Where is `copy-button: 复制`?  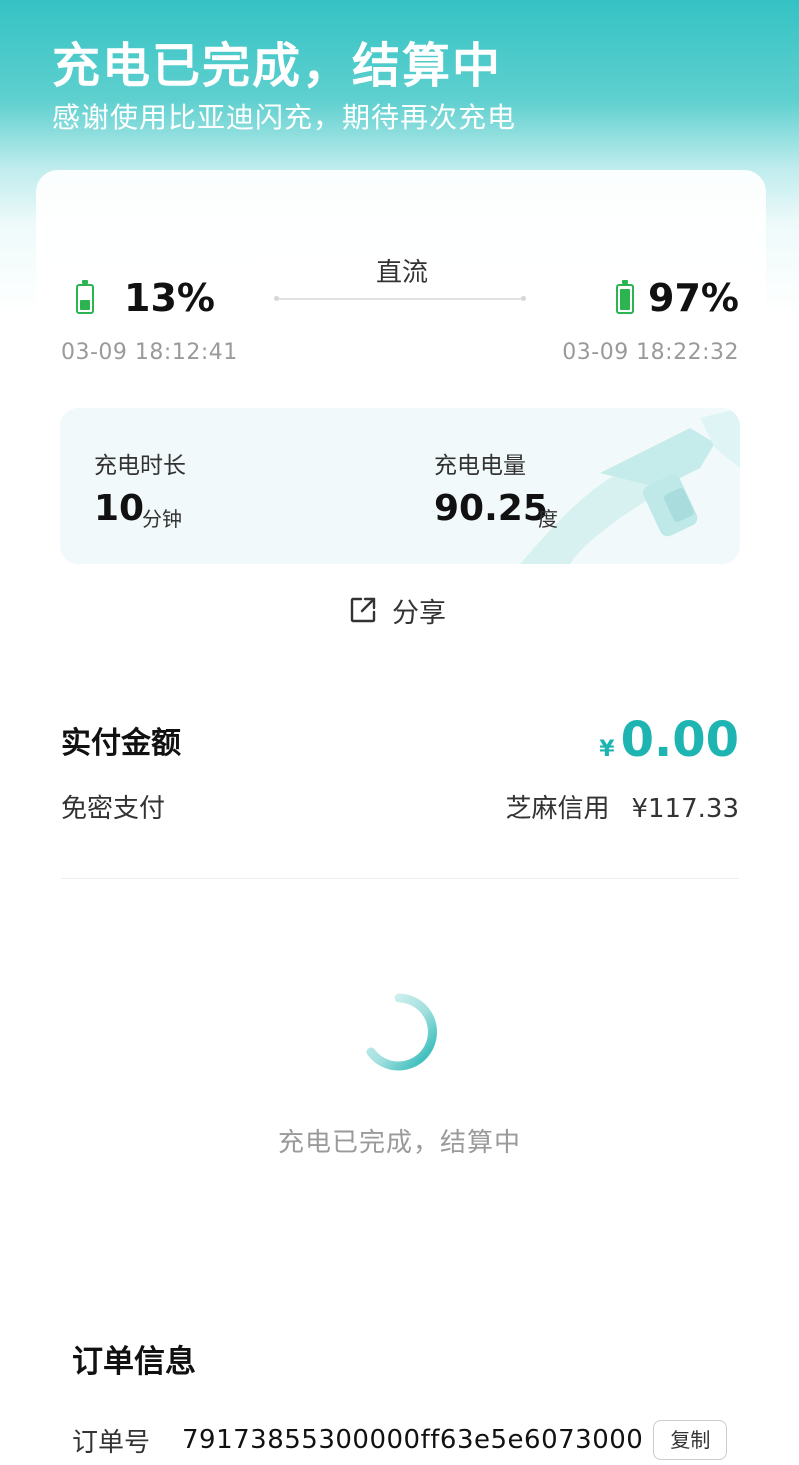
copy-button: 复制 is located at coordinates (690, 1440).